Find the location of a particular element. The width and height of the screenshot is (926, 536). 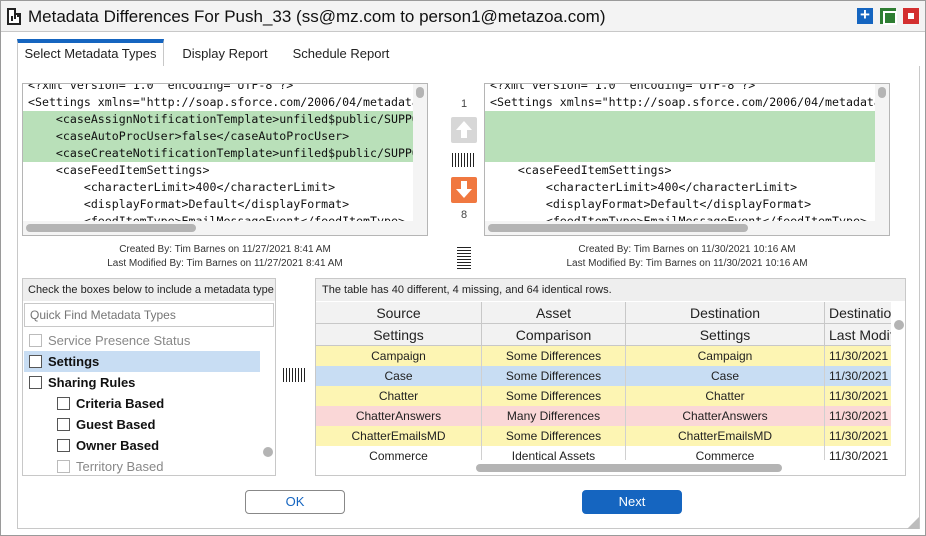

next-diff-arrow-down-icon is located at coordinates (464, 190).